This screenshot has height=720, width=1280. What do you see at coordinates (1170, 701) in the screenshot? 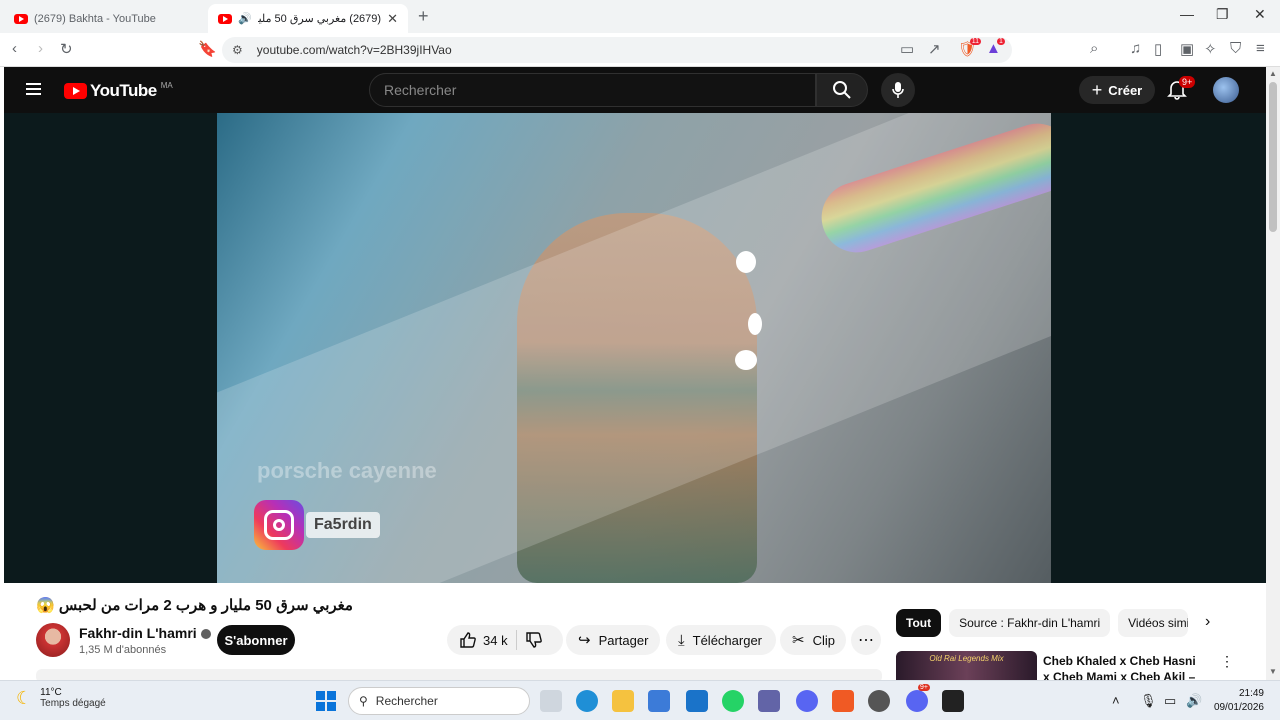
I see `network-icon: ▭` at bounding box center [1170, 701].